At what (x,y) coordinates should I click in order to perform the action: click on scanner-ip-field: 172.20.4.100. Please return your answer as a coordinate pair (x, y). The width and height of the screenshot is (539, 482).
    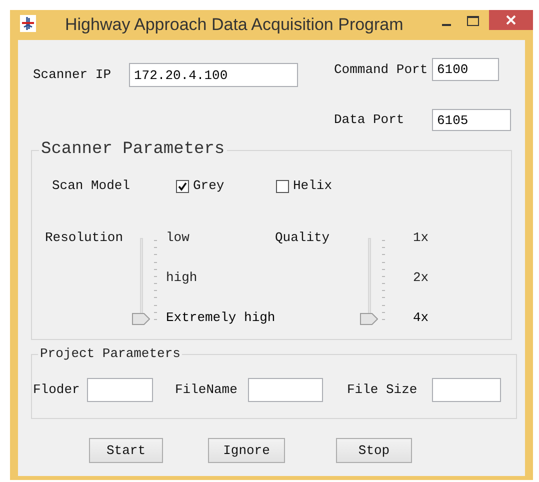
    Looking at the image, I should click on (213, 75).